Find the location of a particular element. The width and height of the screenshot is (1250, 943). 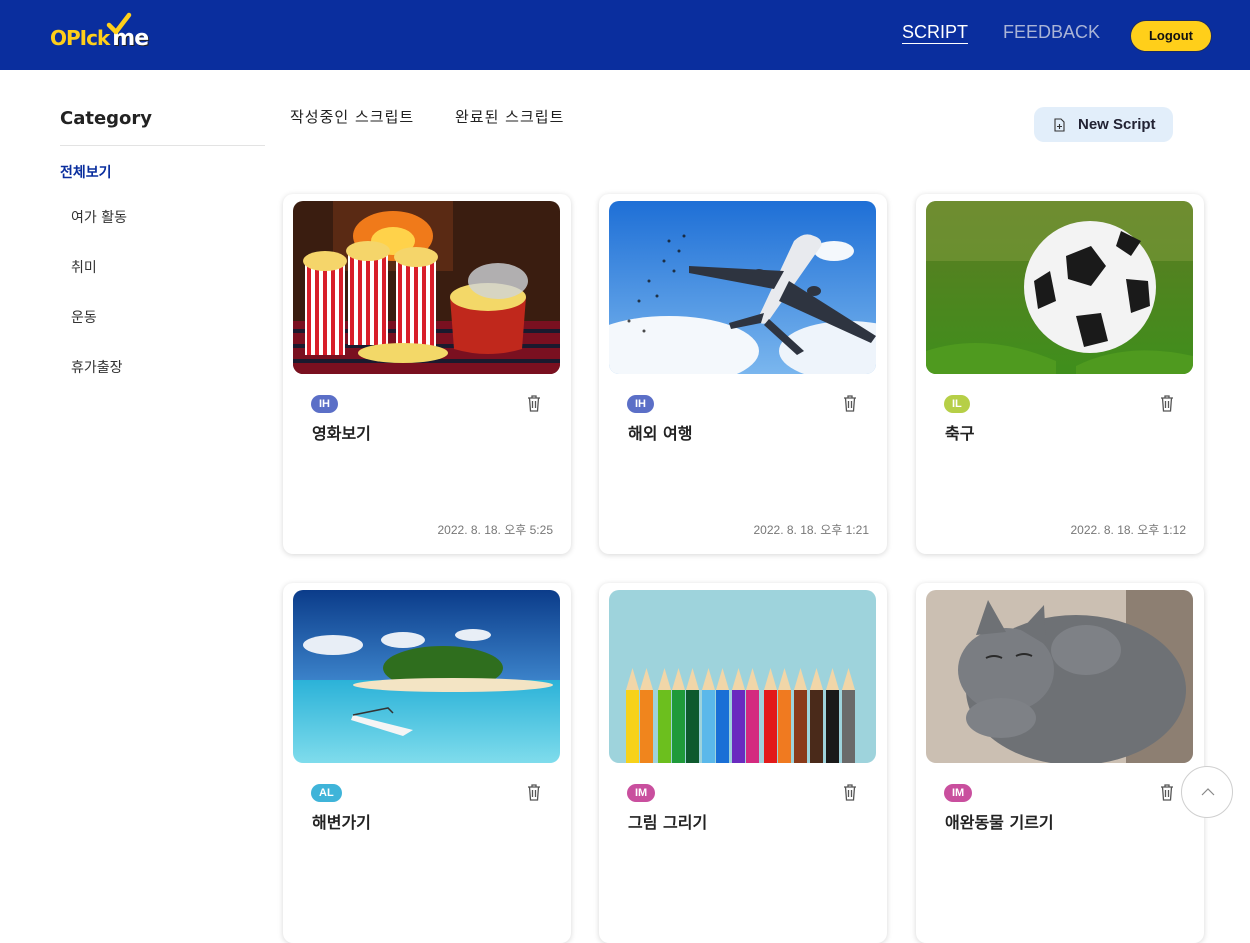

cat-image is located at coordinates (1059, 676).